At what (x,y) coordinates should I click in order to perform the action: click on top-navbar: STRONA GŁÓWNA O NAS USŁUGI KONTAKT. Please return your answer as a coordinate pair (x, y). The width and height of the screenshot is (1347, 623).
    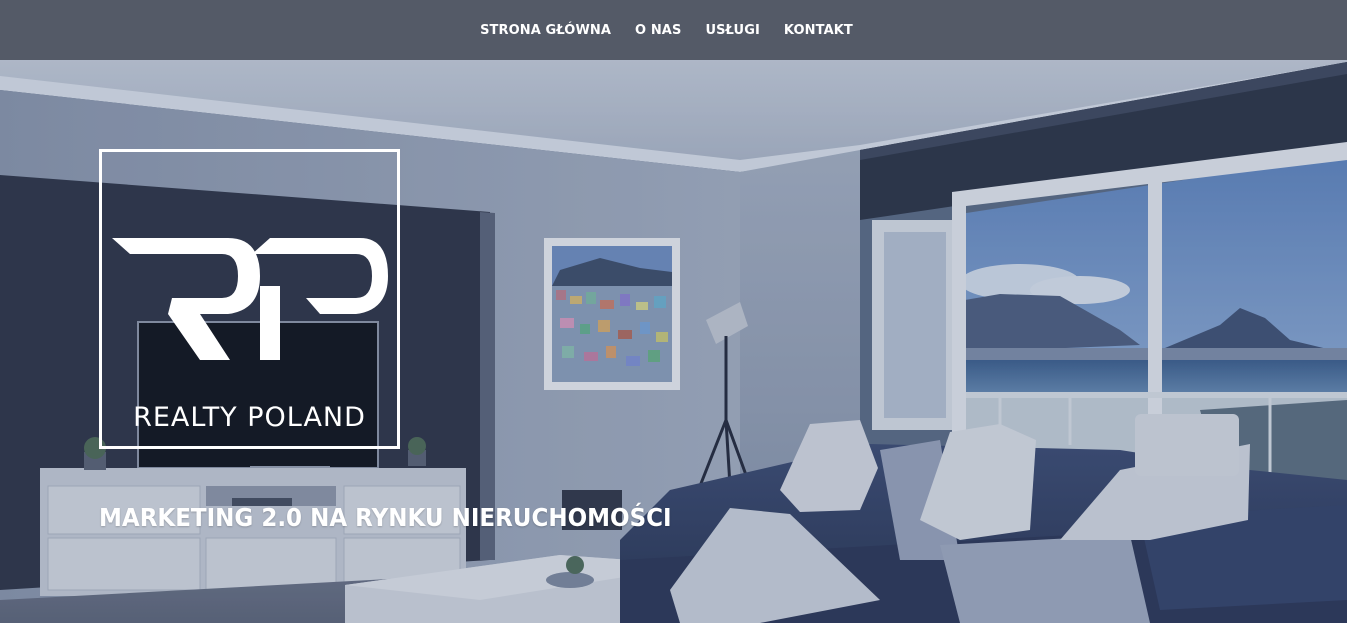
    Looking at the image, I should click on (673, 30).